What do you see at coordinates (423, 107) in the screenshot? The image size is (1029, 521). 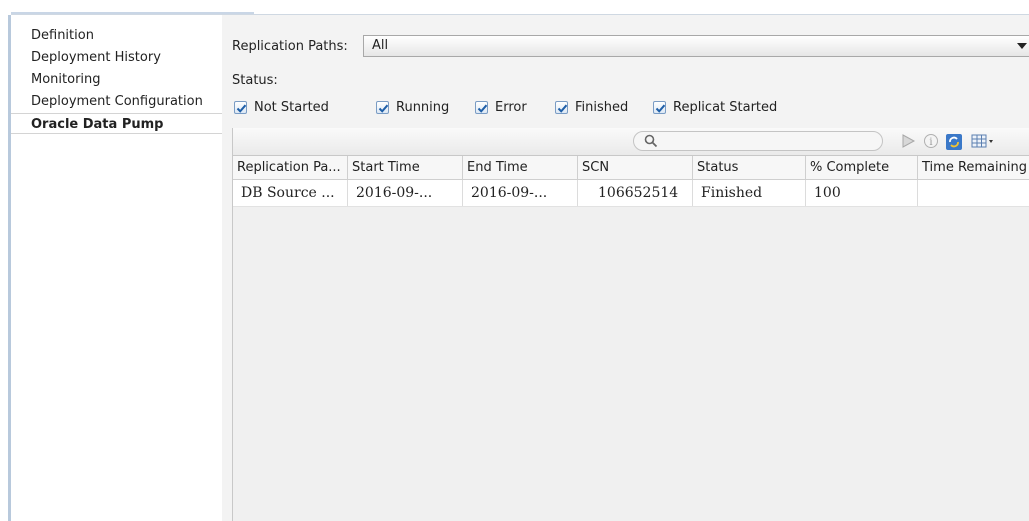 I see `status-check-label: Running` at bounding box center [423, 107].